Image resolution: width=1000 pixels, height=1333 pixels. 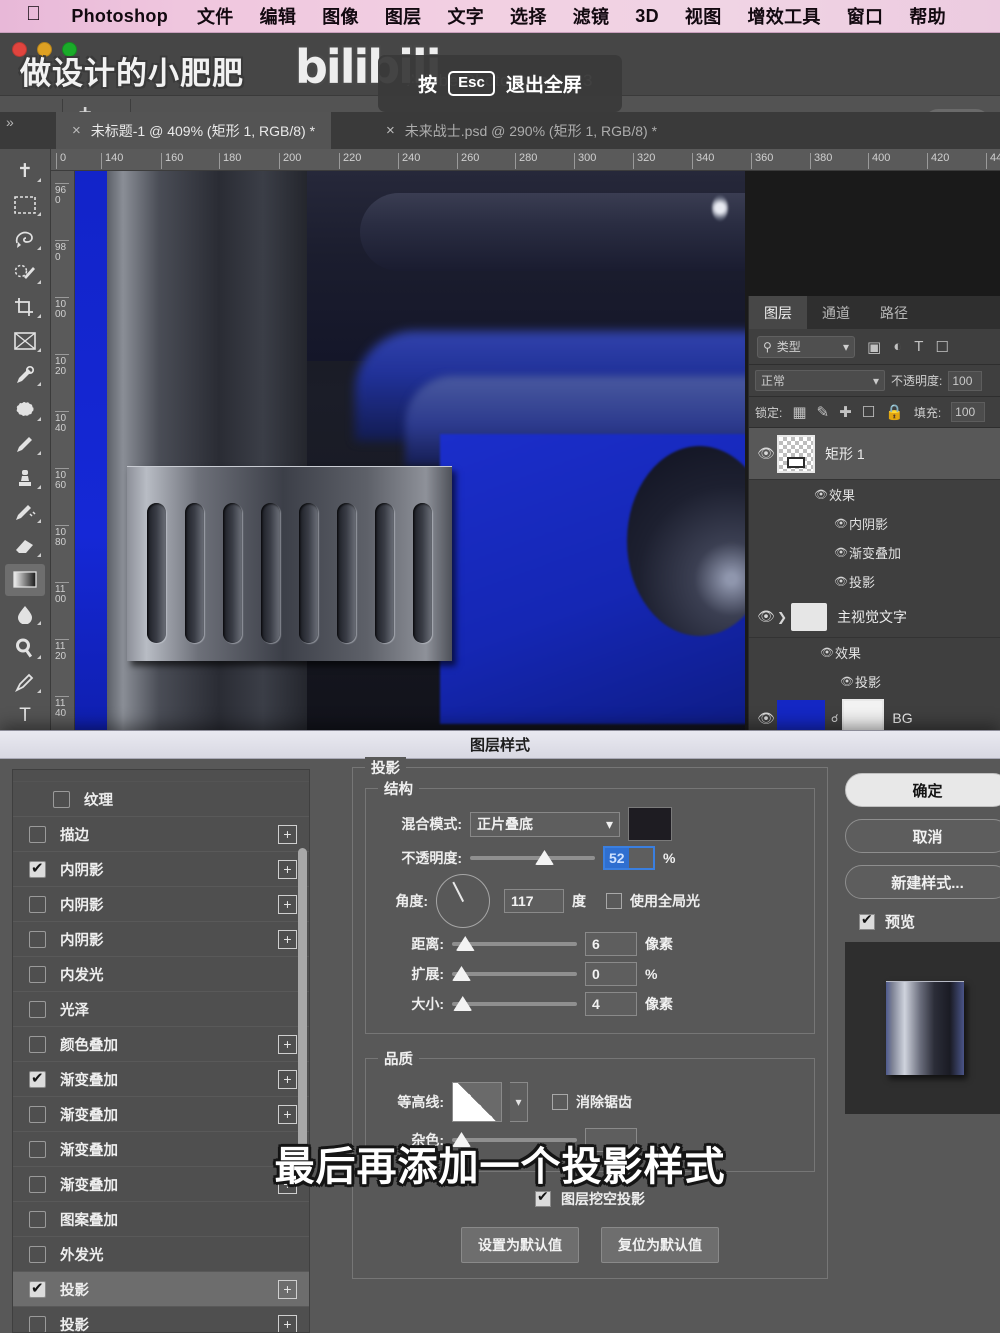 I want to click on blend-mode-select: 正片叠底 ▾, so click(x=545, y=824).